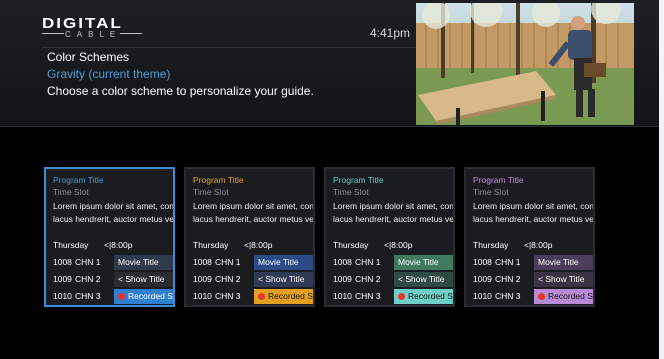 This screenshot has width=664, height=359. What do you see at coordinates (88, 57) in the screenshot?
I see `page-title: Color Schemes` at bounding box center [88, 57].